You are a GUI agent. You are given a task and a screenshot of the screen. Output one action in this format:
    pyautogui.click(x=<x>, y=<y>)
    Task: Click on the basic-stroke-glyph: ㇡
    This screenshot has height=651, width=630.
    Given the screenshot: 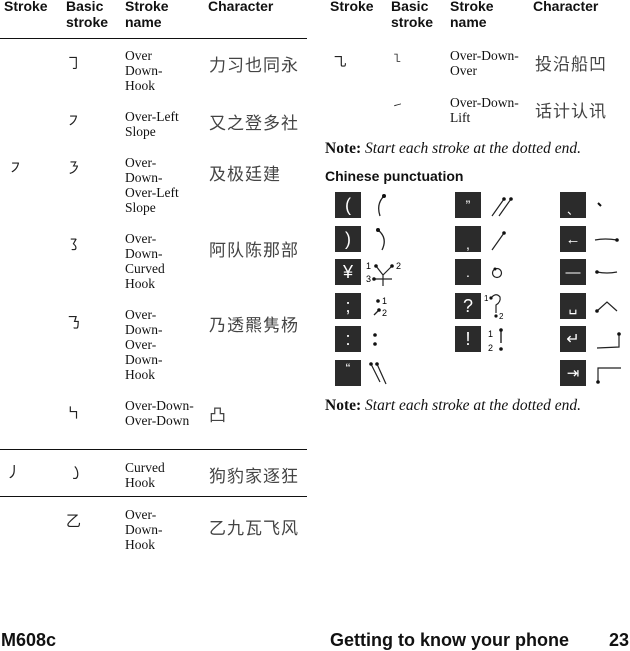 What is the action you would take?
    pyautogui.click(x=74, y=323)
    